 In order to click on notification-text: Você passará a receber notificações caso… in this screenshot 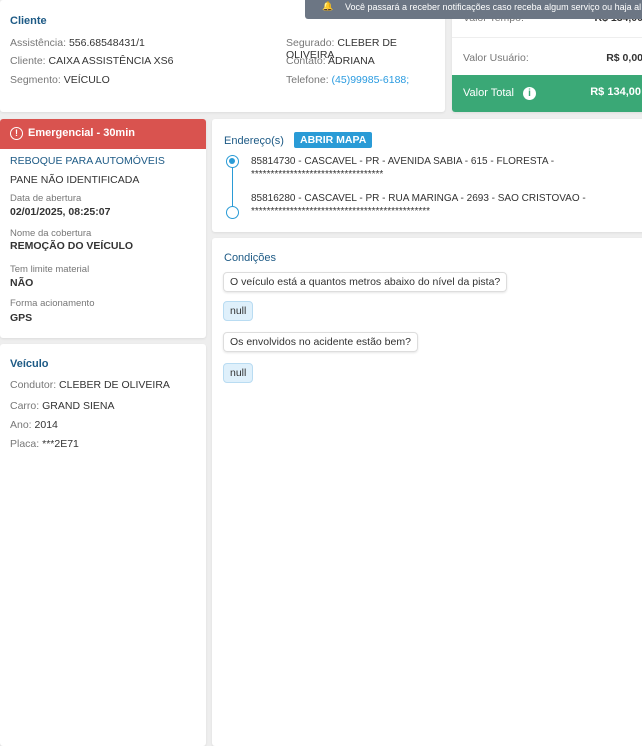, I will do `click(493, 7)`.